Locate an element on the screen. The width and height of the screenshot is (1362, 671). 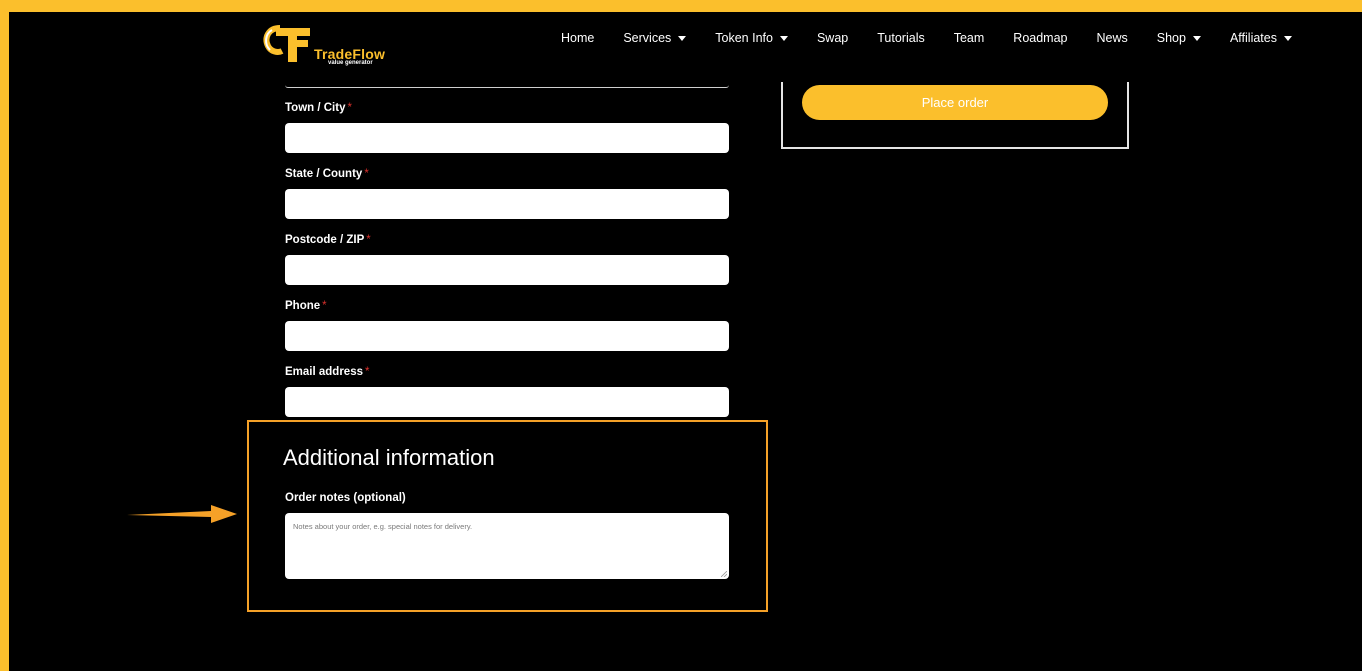
nav-item-shop: Shop is located at coordinates (1179, 38).